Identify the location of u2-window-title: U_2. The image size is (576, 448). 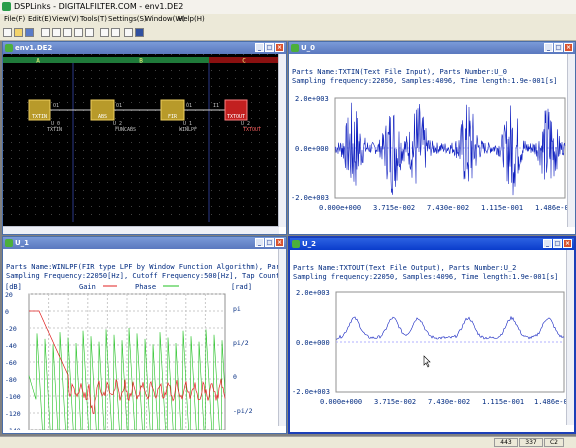
(309, 244).